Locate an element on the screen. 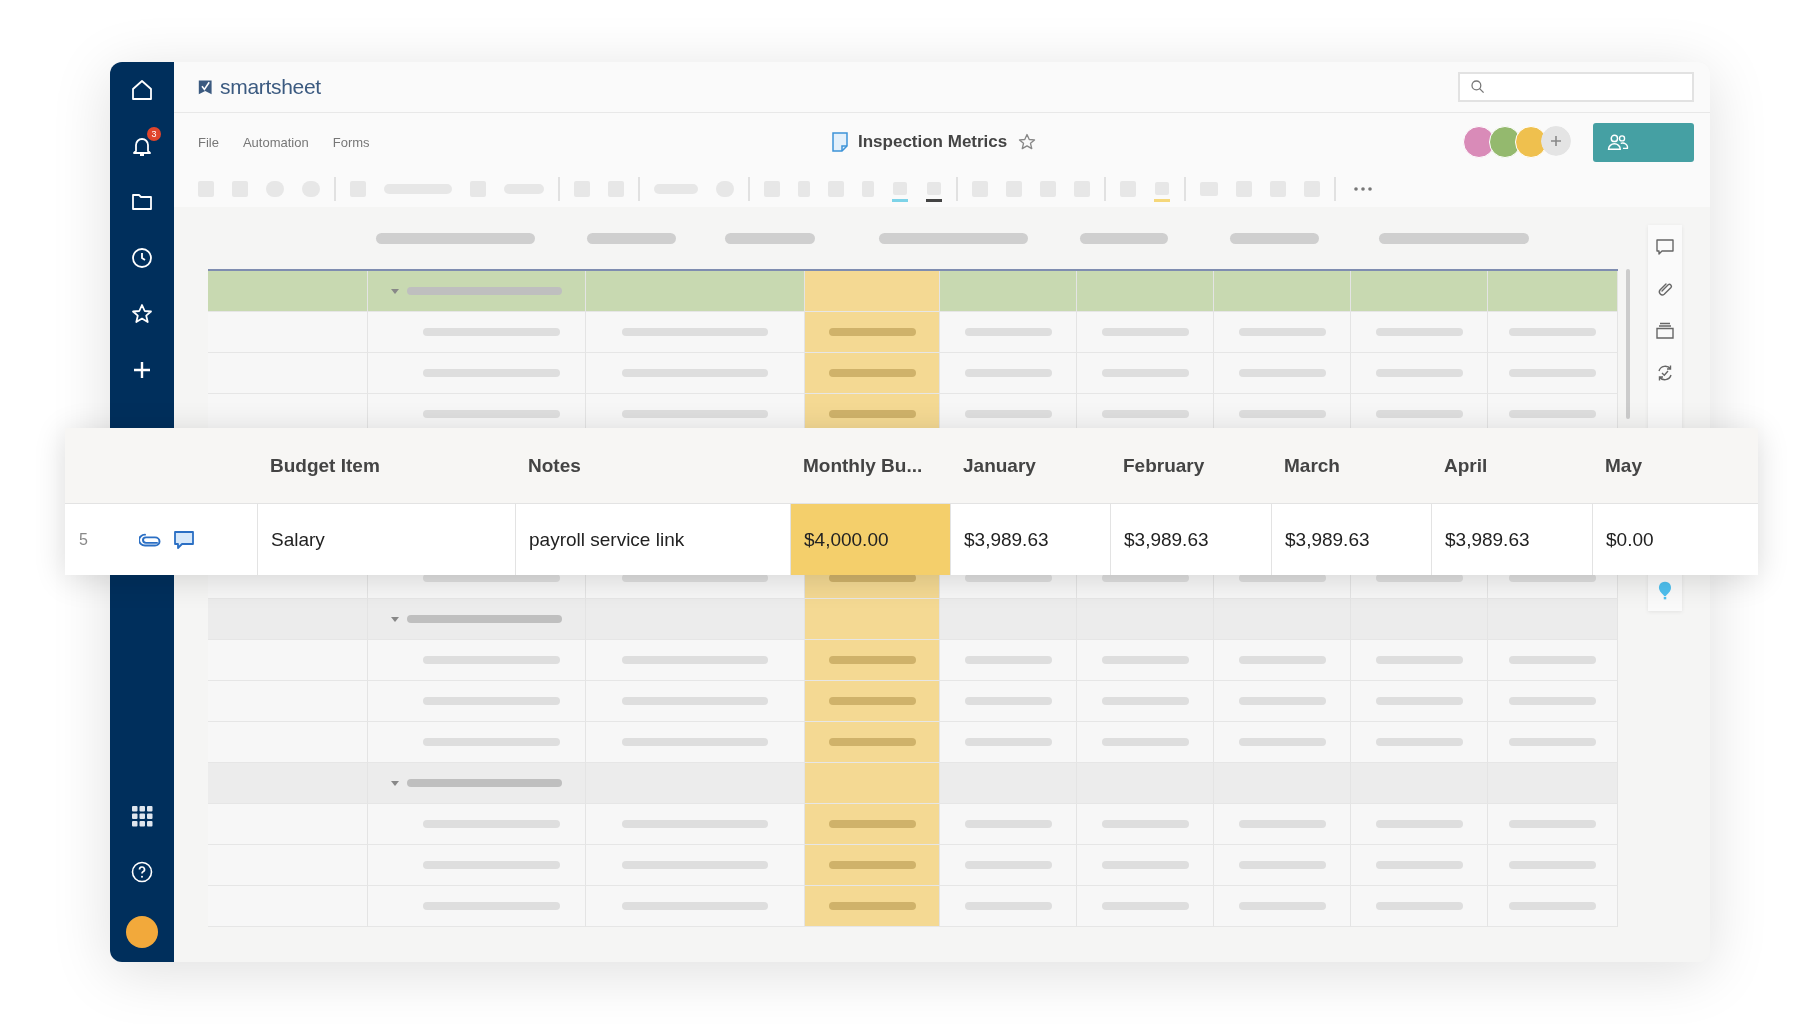 The width and height of the screenshot is (1820, 1024). logo-icon is located at coordinates (206, 87).